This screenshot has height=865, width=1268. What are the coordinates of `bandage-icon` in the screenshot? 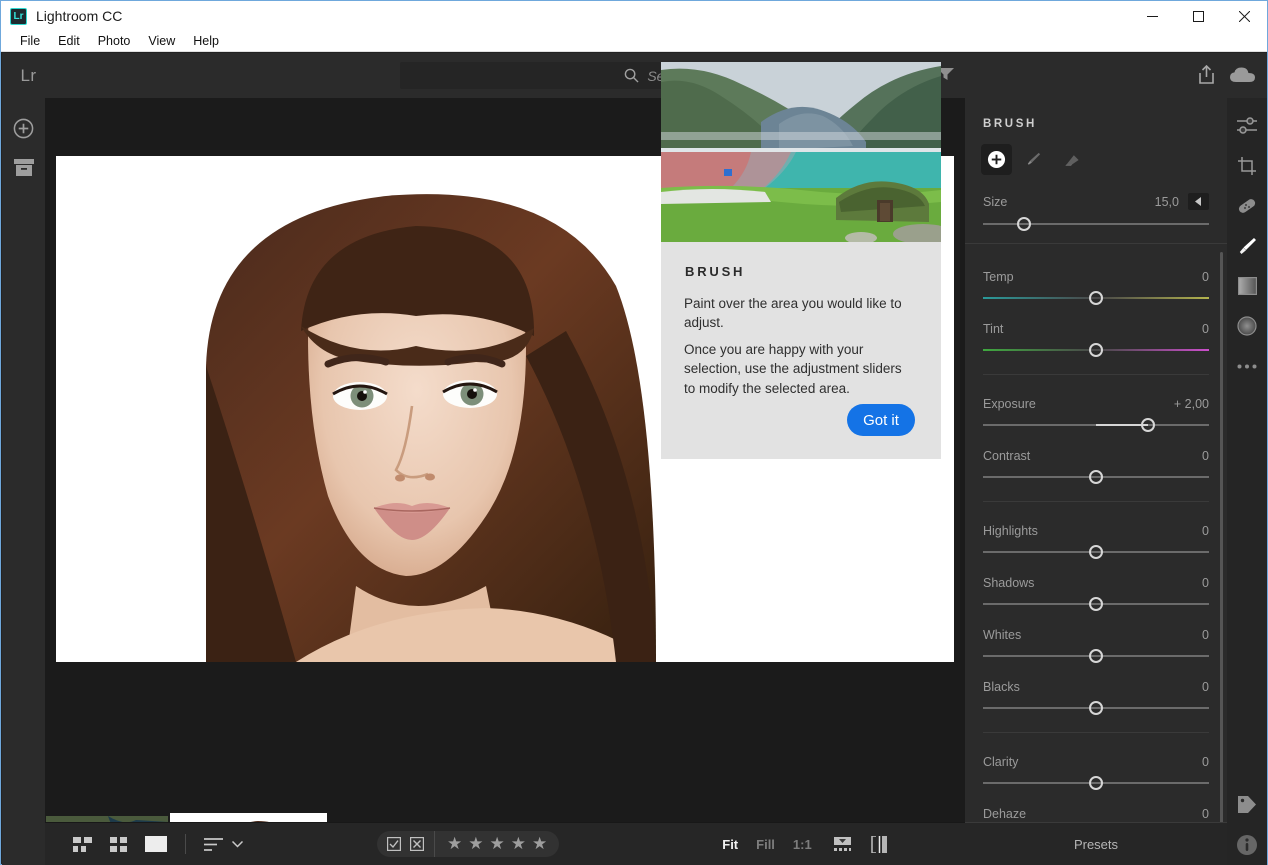 It's located at (1247, 206).